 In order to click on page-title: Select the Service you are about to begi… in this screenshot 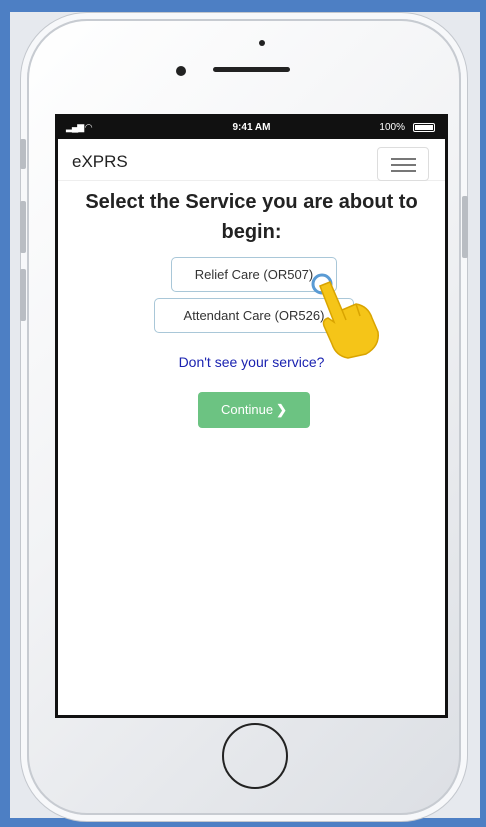, I will do `click(251, 217)`.